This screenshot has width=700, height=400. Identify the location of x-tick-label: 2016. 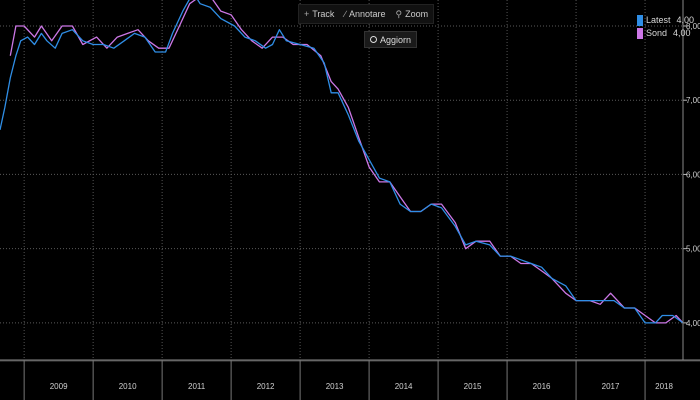
(542, 386).